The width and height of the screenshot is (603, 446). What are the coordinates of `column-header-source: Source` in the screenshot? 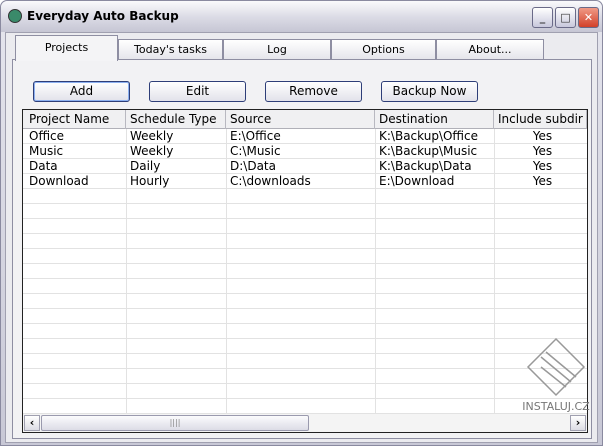 It's located at (300, 119).